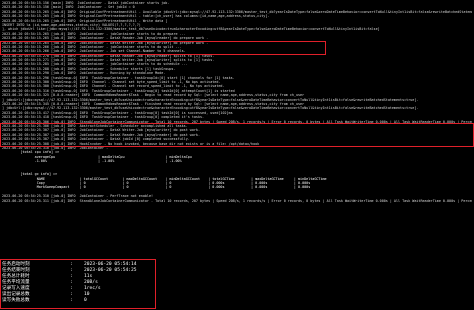 Image resolution: width=474 pixels, height=310 pixels. I want to click on highlight-box-read-sql, so click(237, 135).